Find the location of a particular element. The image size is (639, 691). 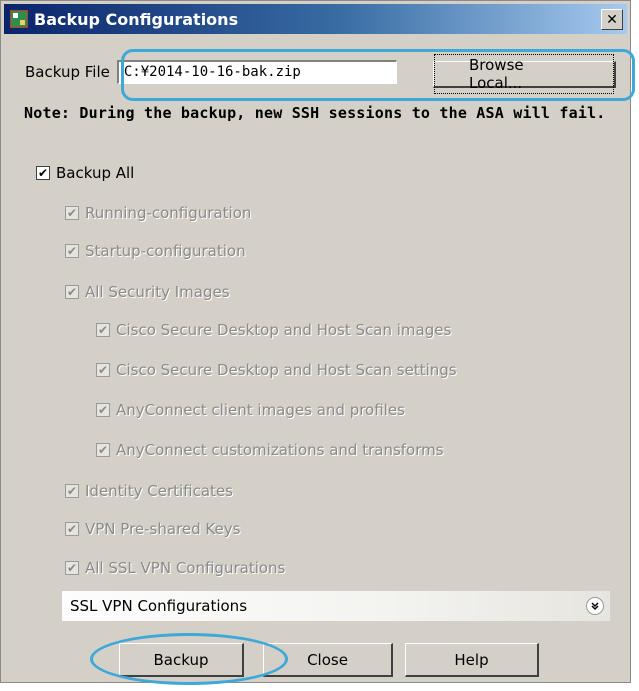

vpn-keys-option: ✔ VPN Pre-shared Keys is located at coordinates (152, 529).